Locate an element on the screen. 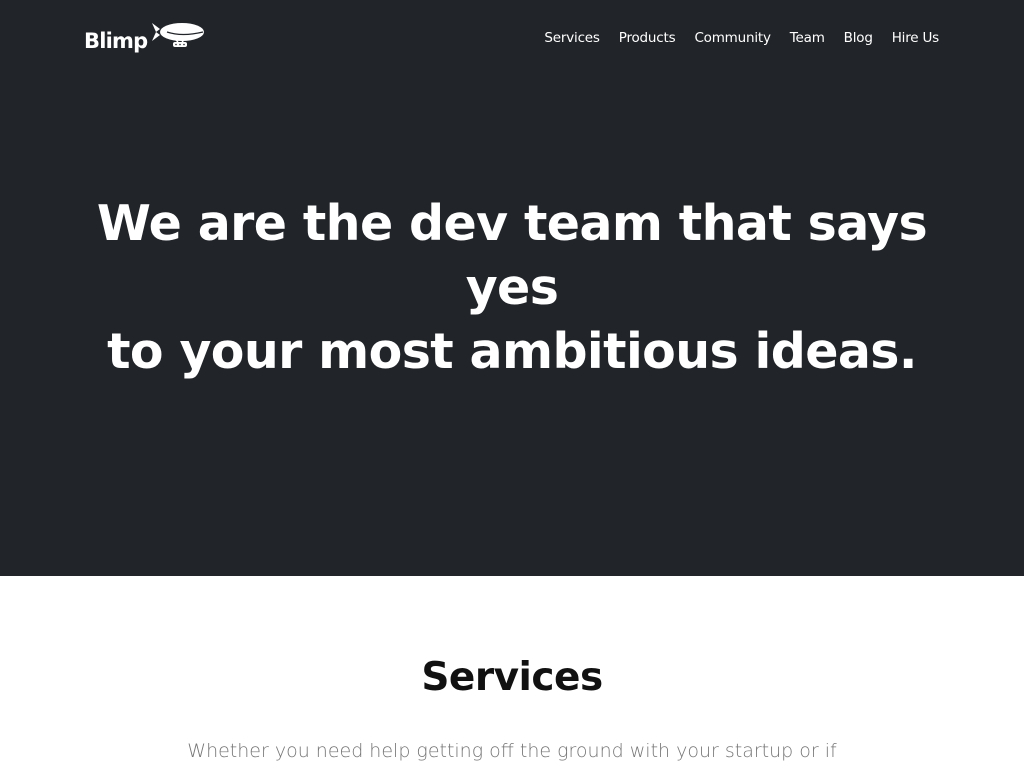 This screenshot has height=768, width=1024. nav-link-blog: Blog is located at coordinates (858, 38).